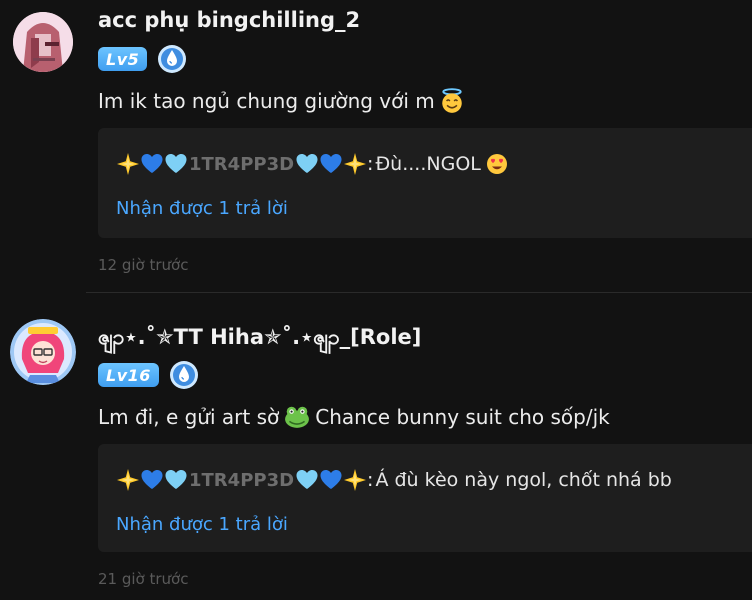 This screenshot has width=752, height=600. Describe the element at coordinates (128, 375) in the screenshot. I see `level-badge: Lv16` at that location.